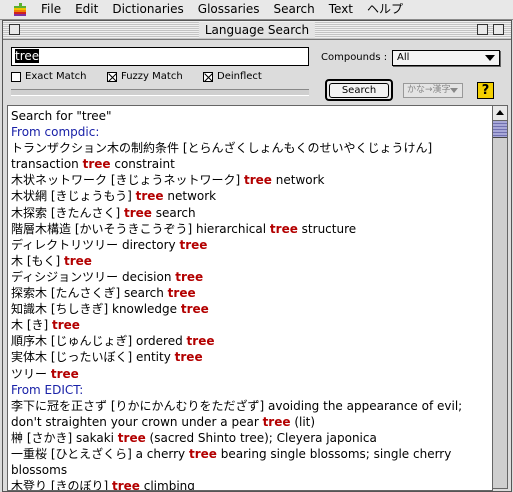  Describe the element at coordinates (61, 116) in the screenshot. I see `result-text: Search for "tree"` at that location.